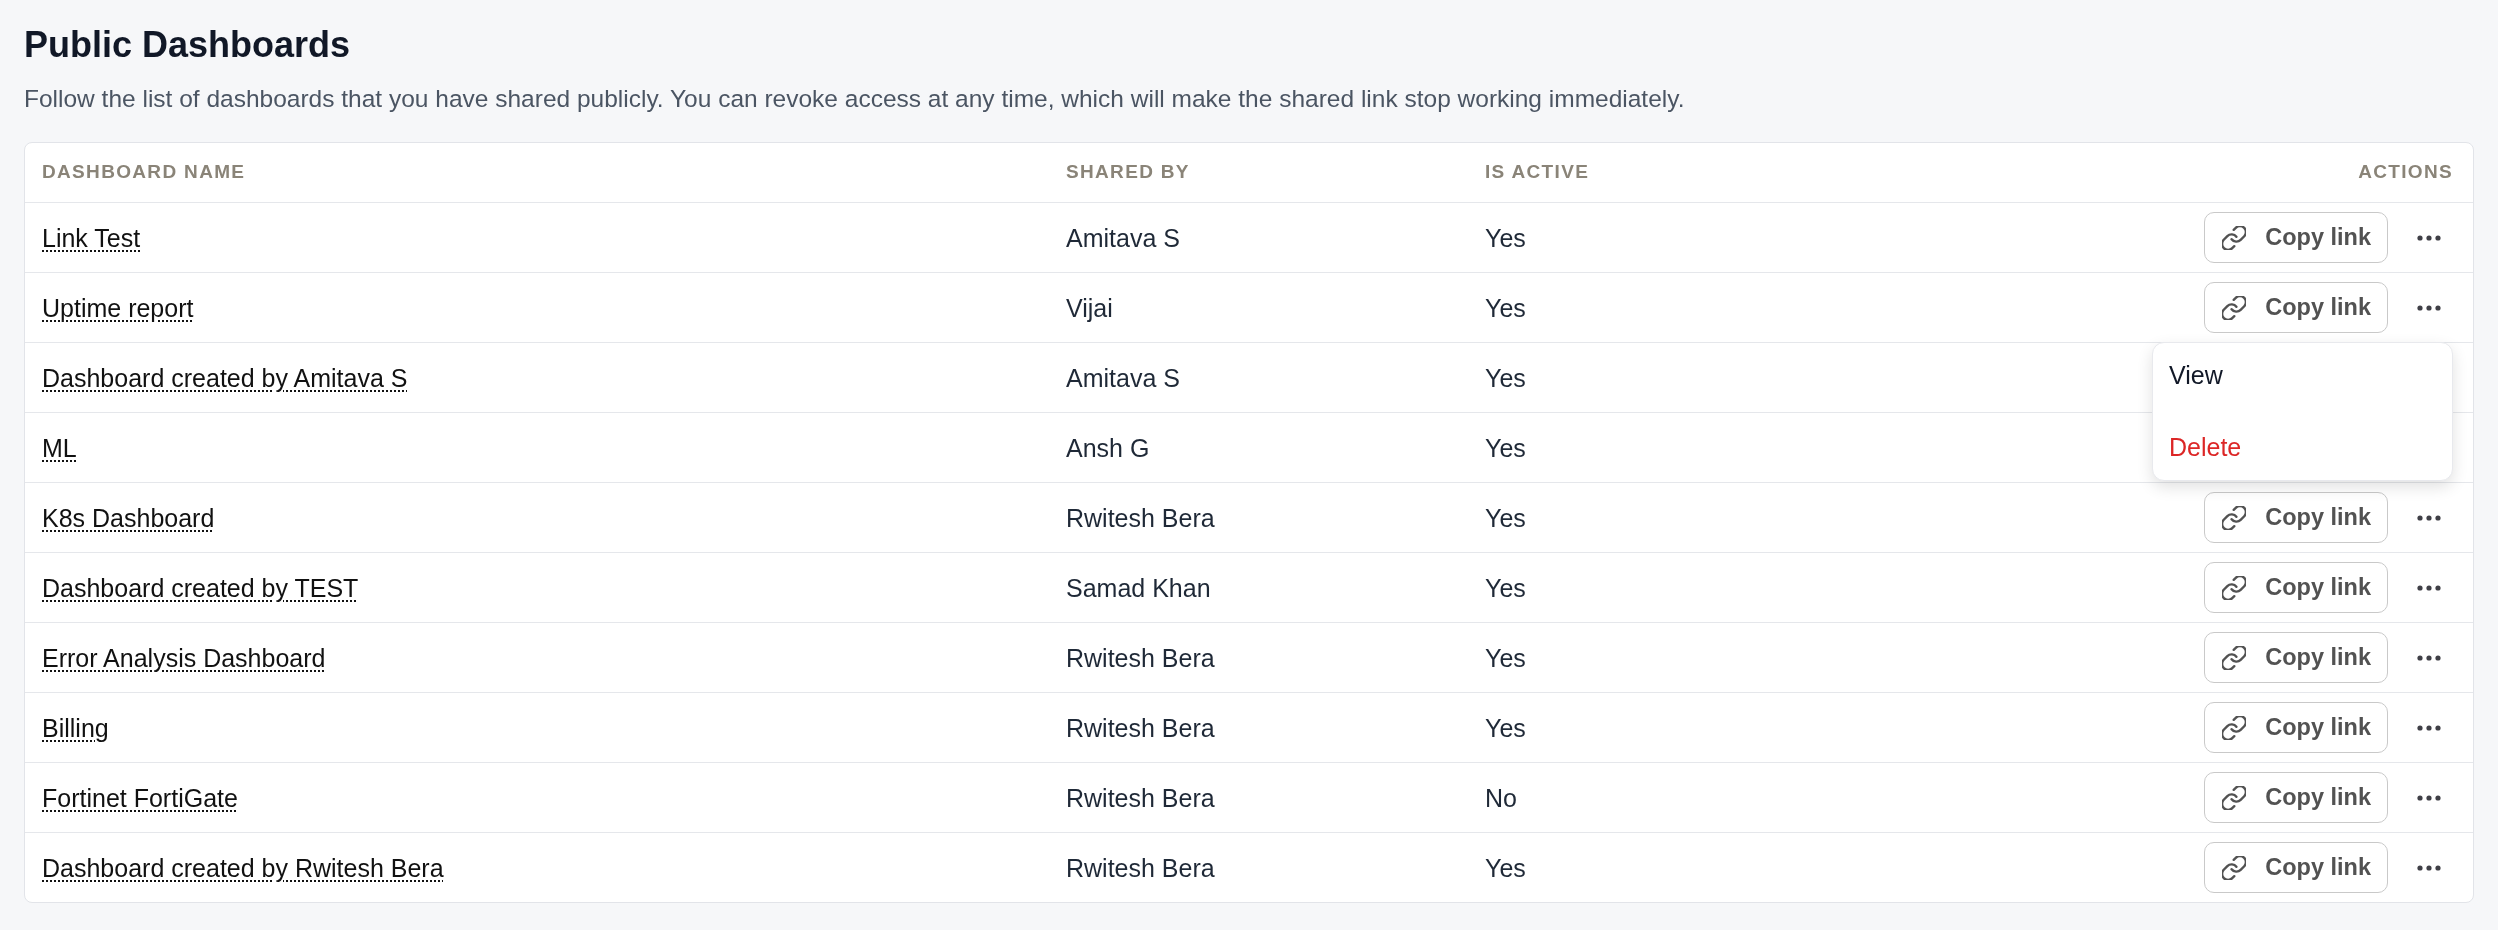 This screenshot has height=930, width=2498. Describe the element at coordinates (1089, 308) in the screenshot. I see `shared-by-cell-text: Vijai` at that location.